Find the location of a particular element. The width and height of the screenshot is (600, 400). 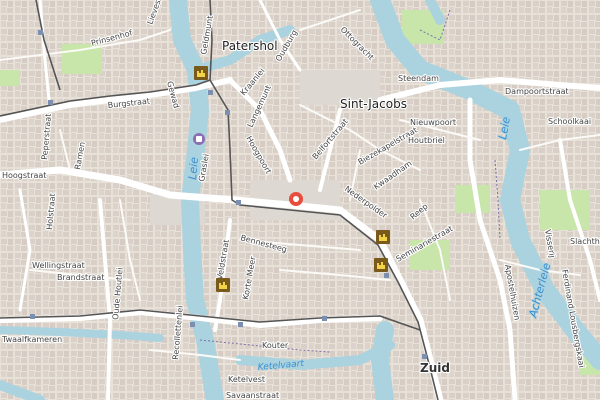

water-label: Leie is located at coordinates (193, 168).